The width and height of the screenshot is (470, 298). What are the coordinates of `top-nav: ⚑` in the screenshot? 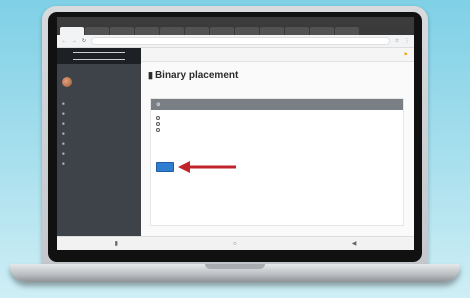 It's located at (277, 55).